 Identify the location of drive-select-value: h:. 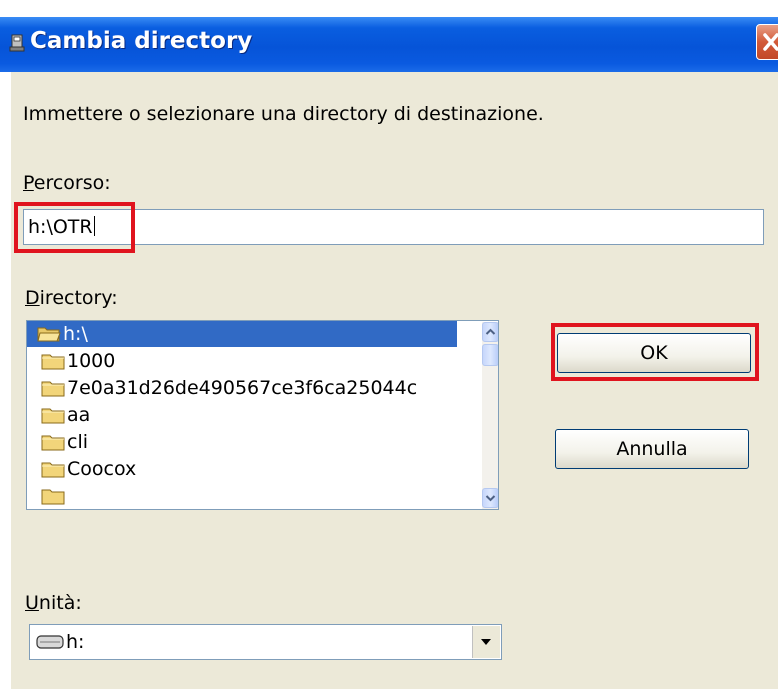
(75, 642).